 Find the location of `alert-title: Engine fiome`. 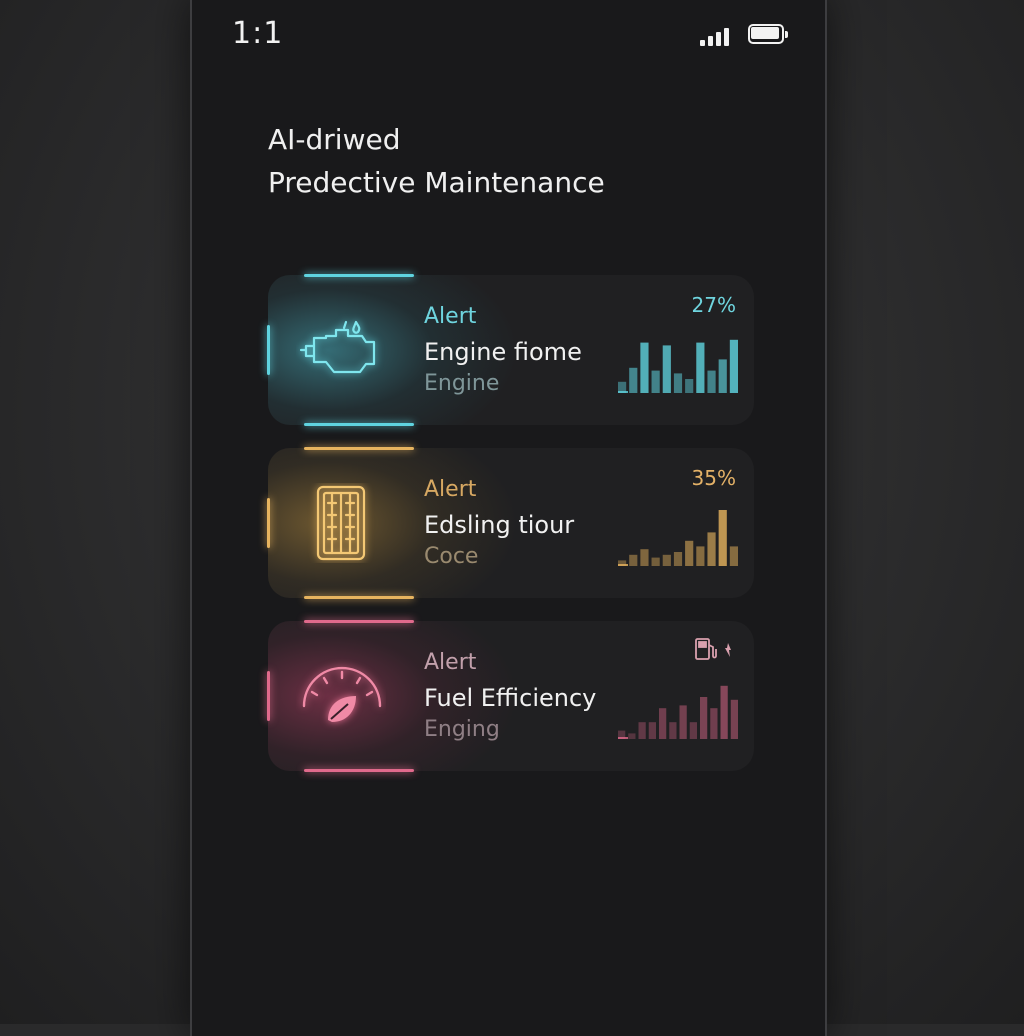

alert-title: Engine fiome is located at coordinates (503, 352).